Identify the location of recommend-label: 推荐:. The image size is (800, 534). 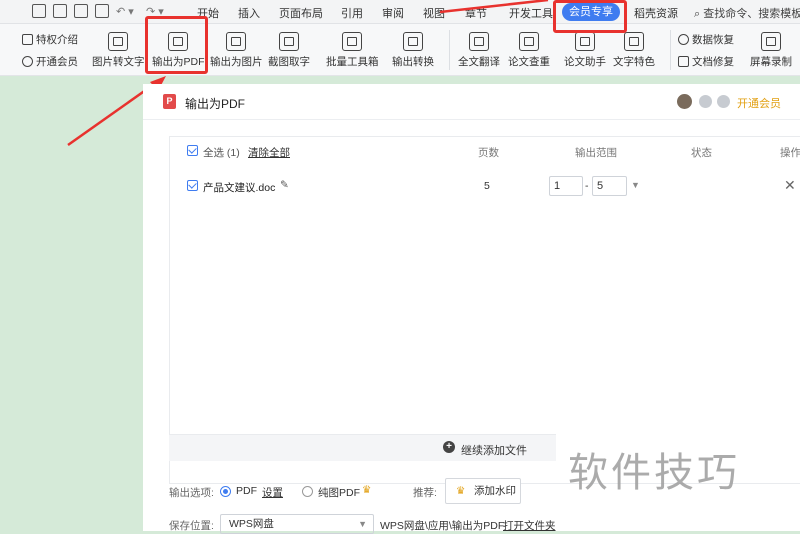
(425, 493).